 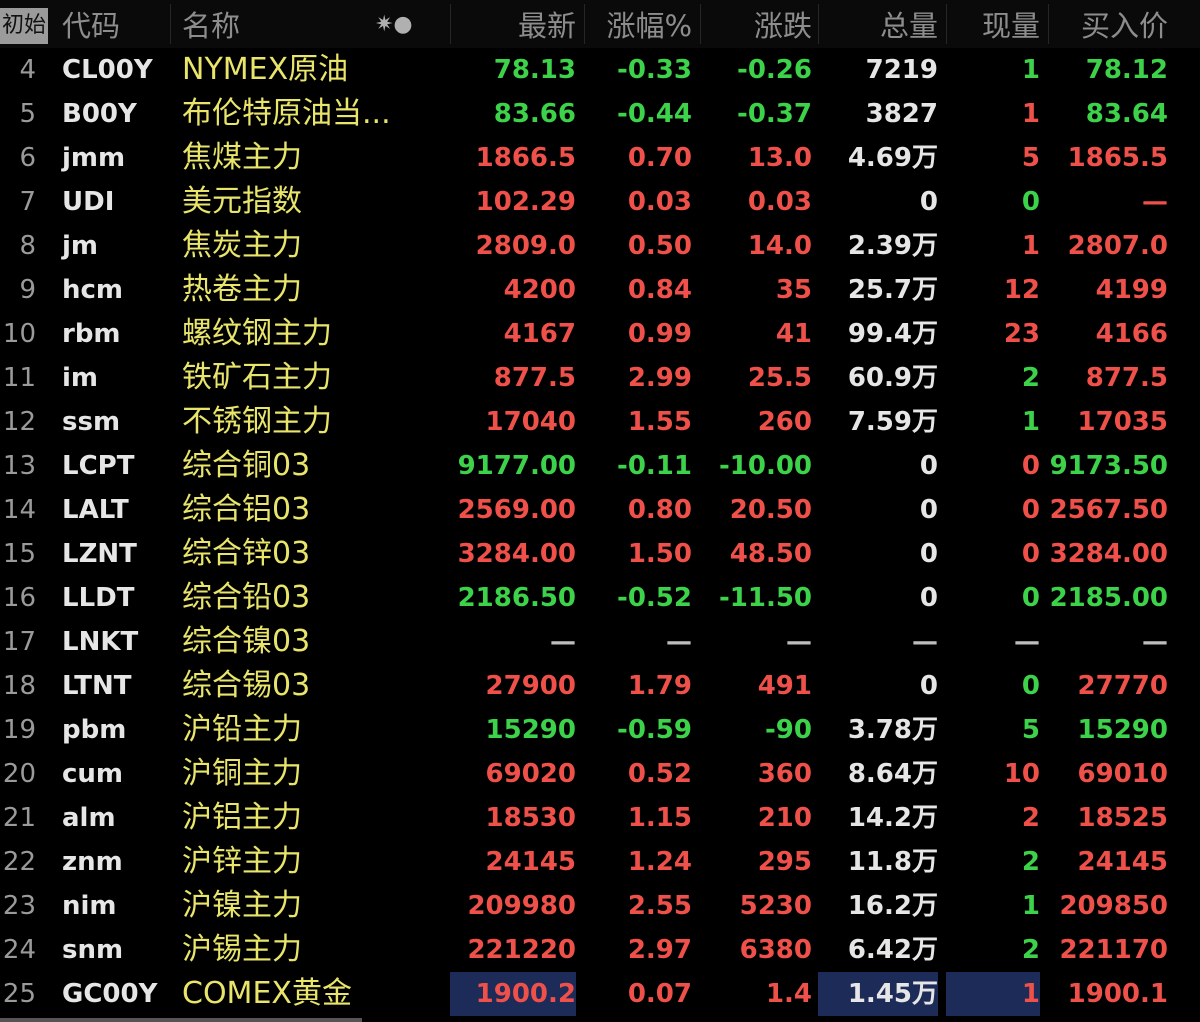 What do you see at coordinates (775, 906) in the screenshot?
I see `cell-change: 5230` at bounding box center [775, 906].